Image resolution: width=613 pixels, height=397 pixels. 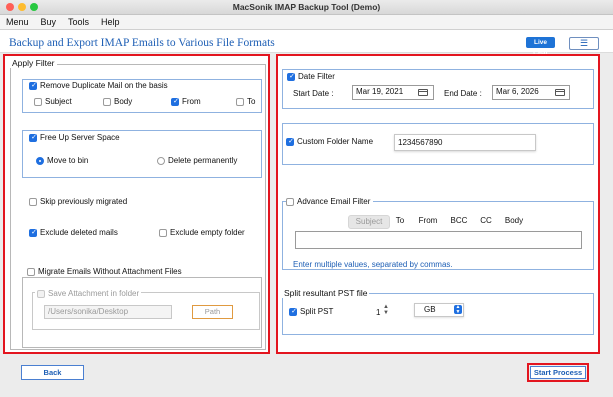 What do you see at coordinates (330, 202) in the screenshot?
I see `advance-filter-checkbox: Advance Email Filter` at bounding box center [330, 202].